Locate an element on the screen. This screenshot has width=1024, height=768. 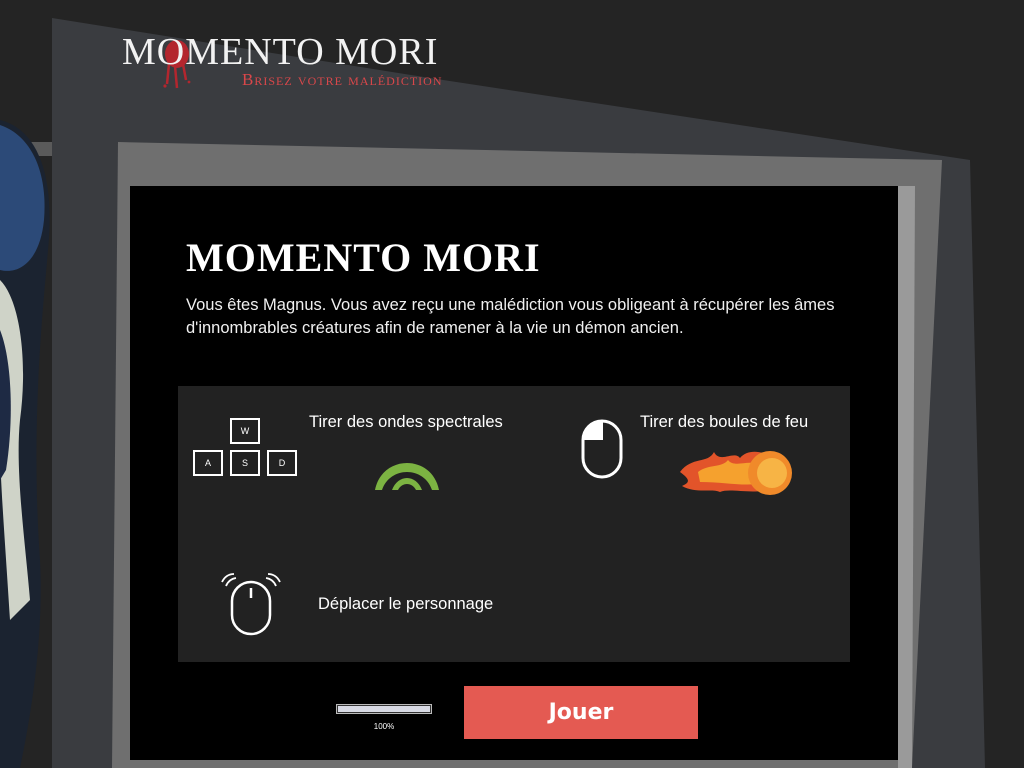
logo-subtitle: Brisez votre malédiction is located at coordinates (342, 79).